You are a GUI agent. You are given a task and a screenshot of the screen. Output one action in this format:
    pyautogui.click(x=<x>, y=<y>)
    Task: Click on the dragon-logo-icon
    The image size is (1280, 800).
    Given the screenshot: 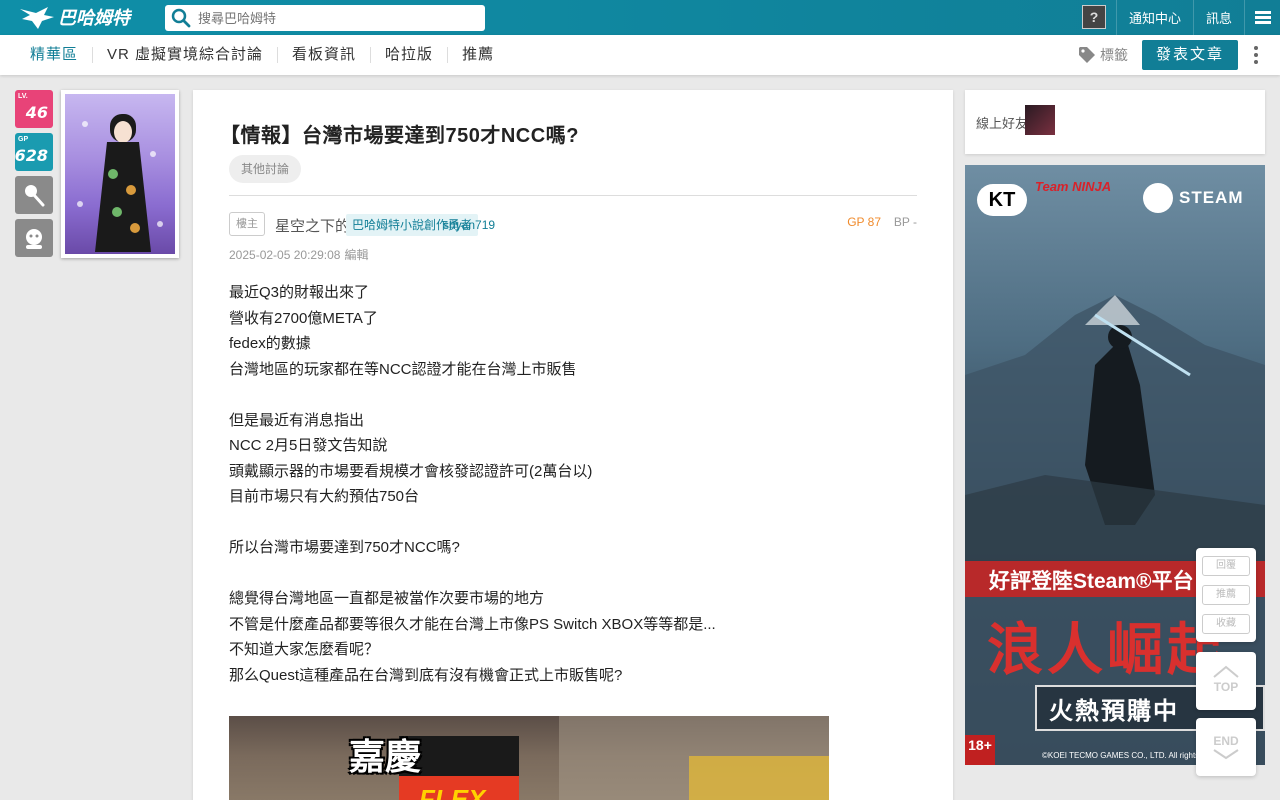 What is the action you would take?
    pyautogui.click(x=37, y=18)
    